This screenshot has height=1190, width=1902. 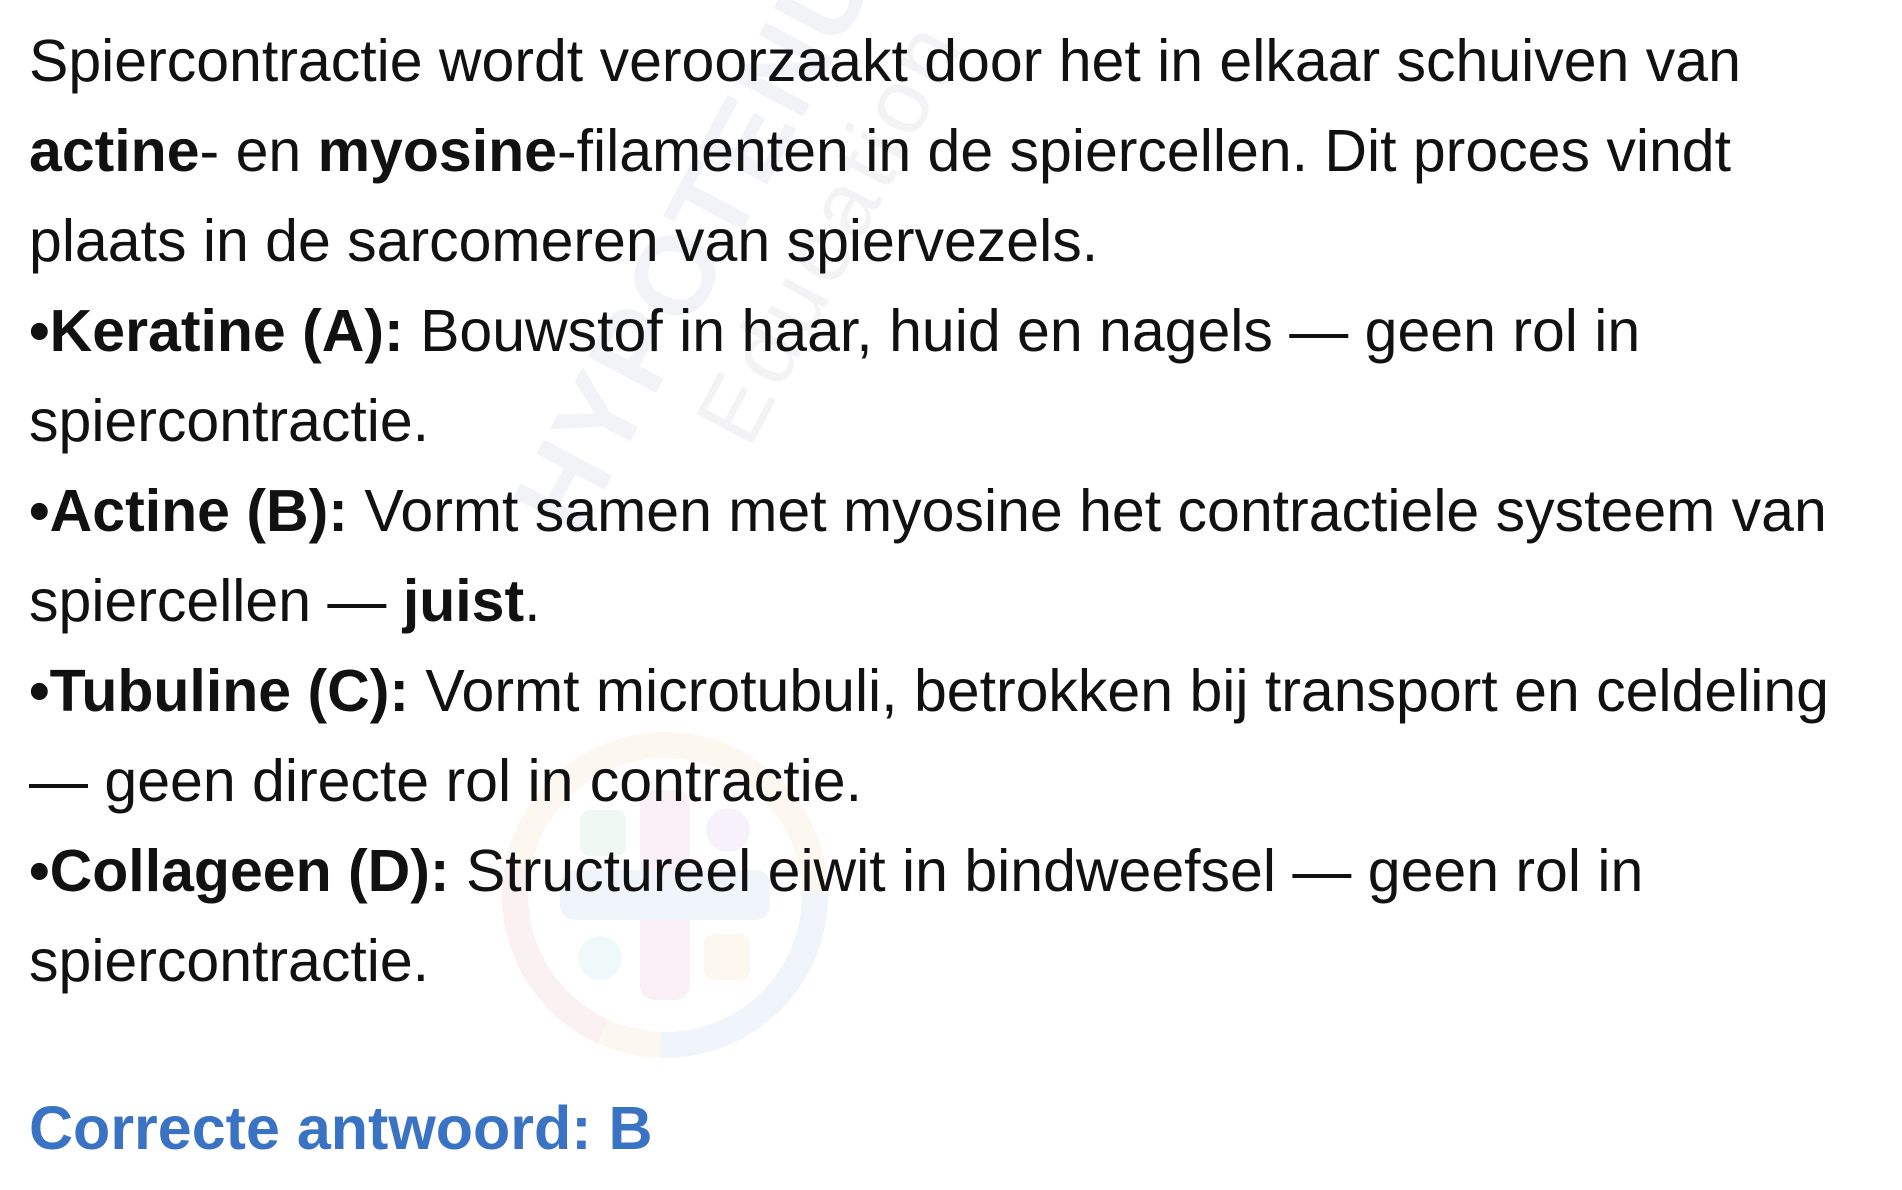 I want to click on option-d-label: Collageen (D):, so click(x=249, y=871).